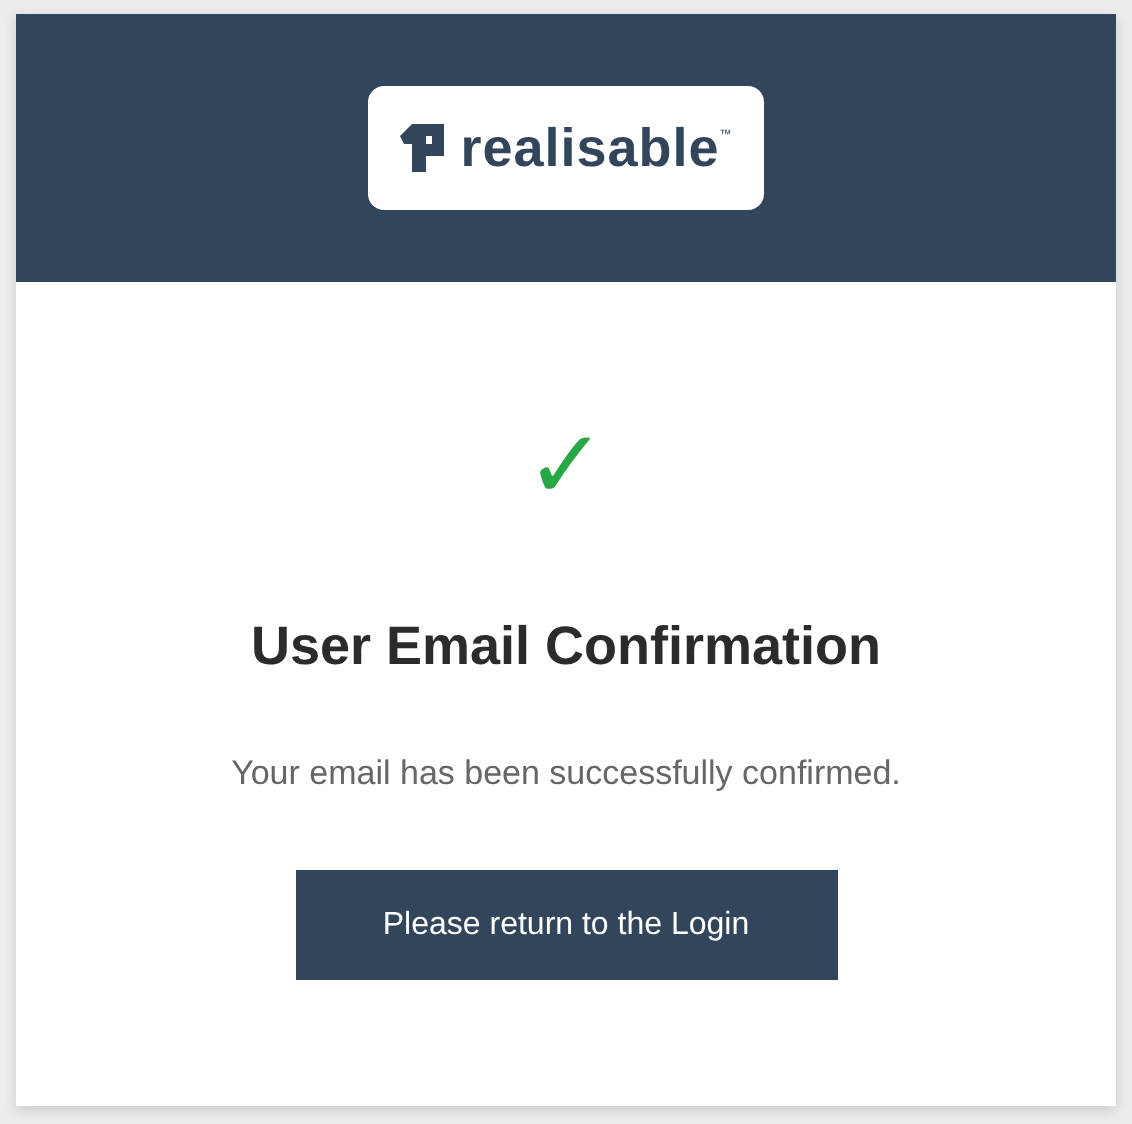  I want to click on confirmation-message: Your email has been successfully confirmed., so click(566, 773).